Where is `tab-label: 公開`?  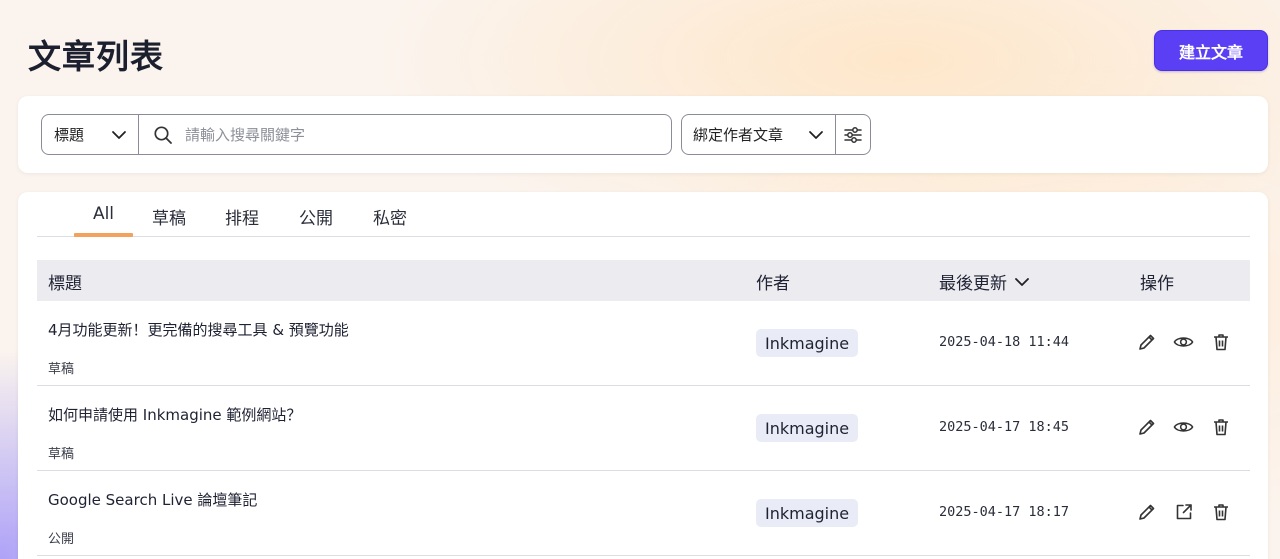 tab-label: 公開 is located at coordinates (316, 219).